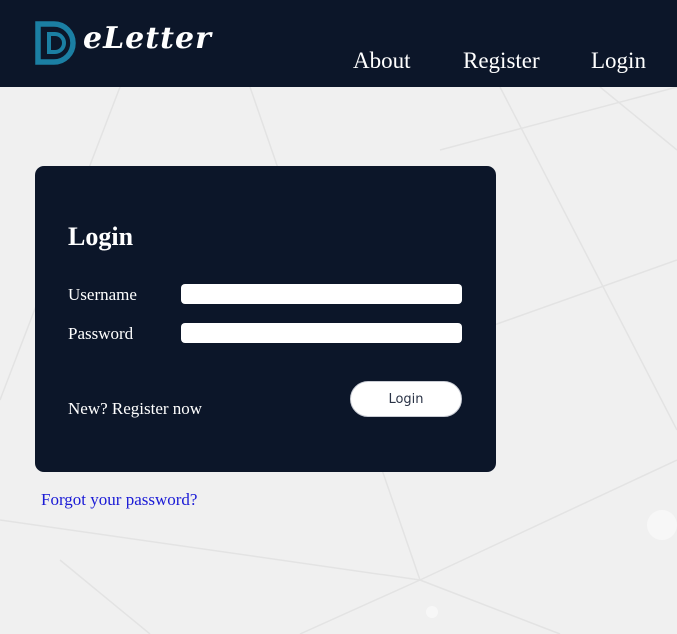 Image resolution: width=677 pixels, height=634 pixels. I want to click on username-label: Username, so click(102, 294).